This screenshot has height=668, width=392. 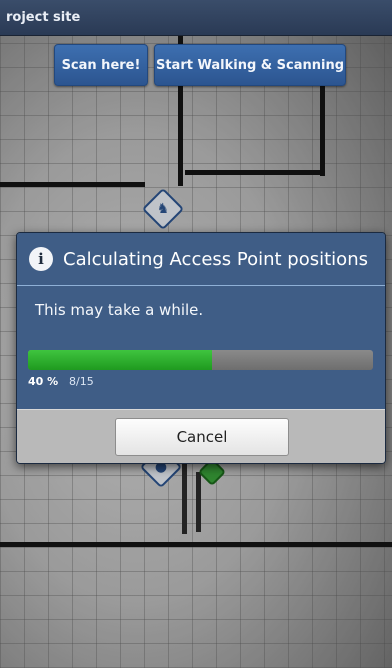 What do you see at coordinates (215, 259) in the screenshot?
I see `dialog-title: Calculating Access Point positions` at bounding box center [215, 259].